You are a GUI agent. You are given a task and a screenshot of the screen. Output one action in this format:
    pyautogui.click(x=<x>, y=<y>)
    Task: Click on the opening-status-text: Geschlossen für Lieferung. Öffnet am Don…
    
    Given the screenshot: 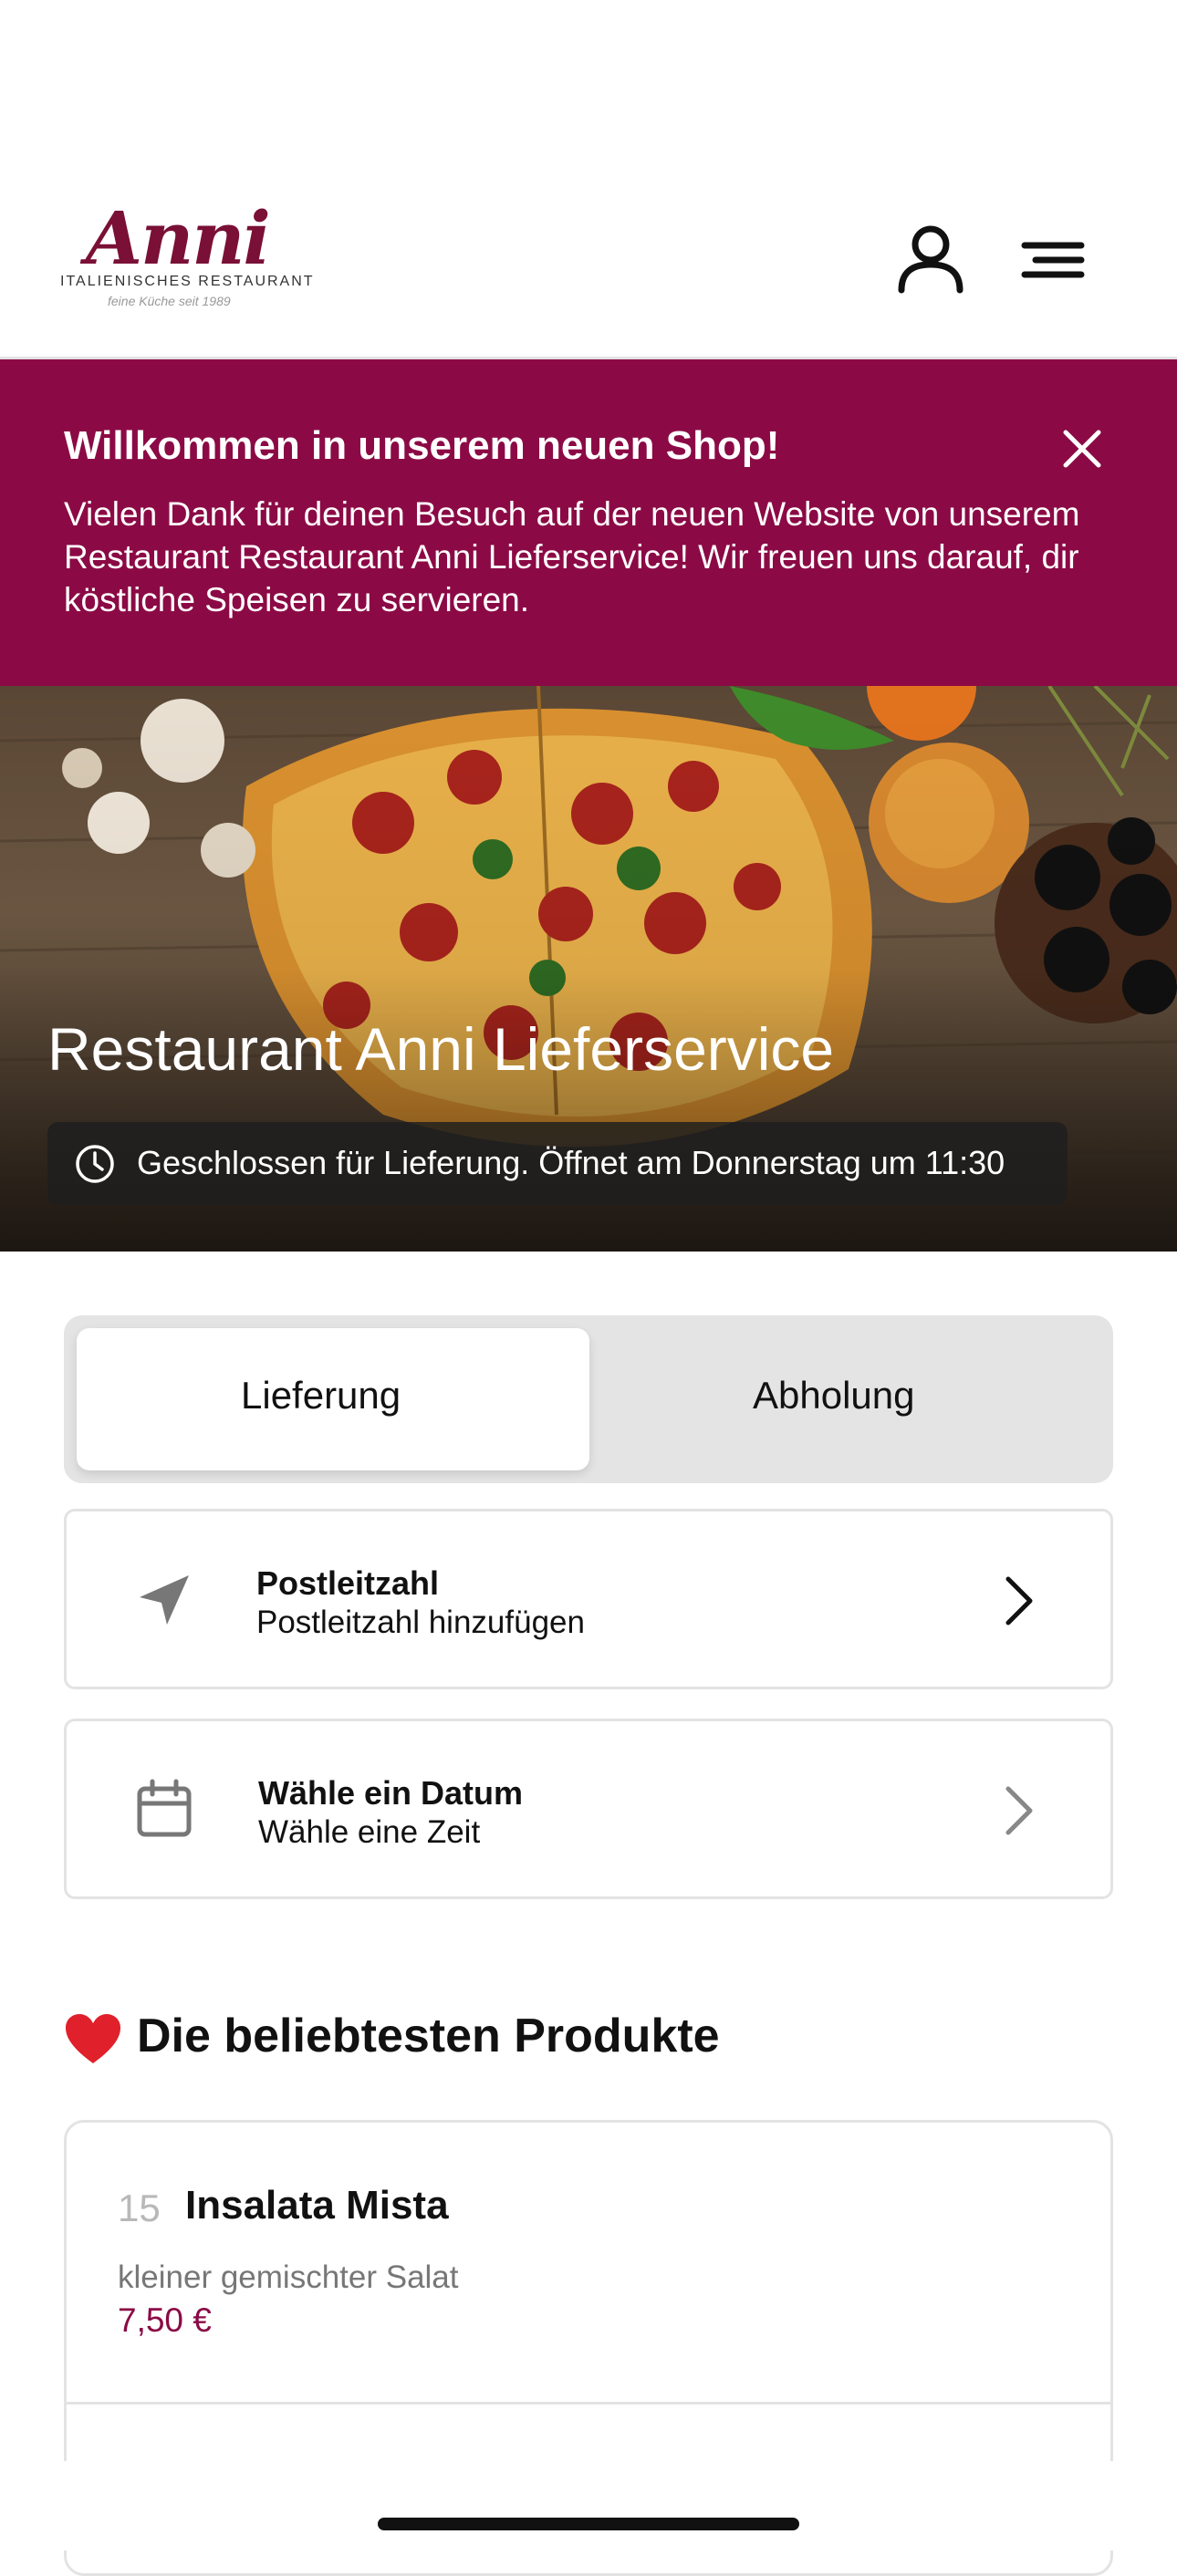 What is the action you would take?
    pyautogui.click(x=571, y=1162)
    